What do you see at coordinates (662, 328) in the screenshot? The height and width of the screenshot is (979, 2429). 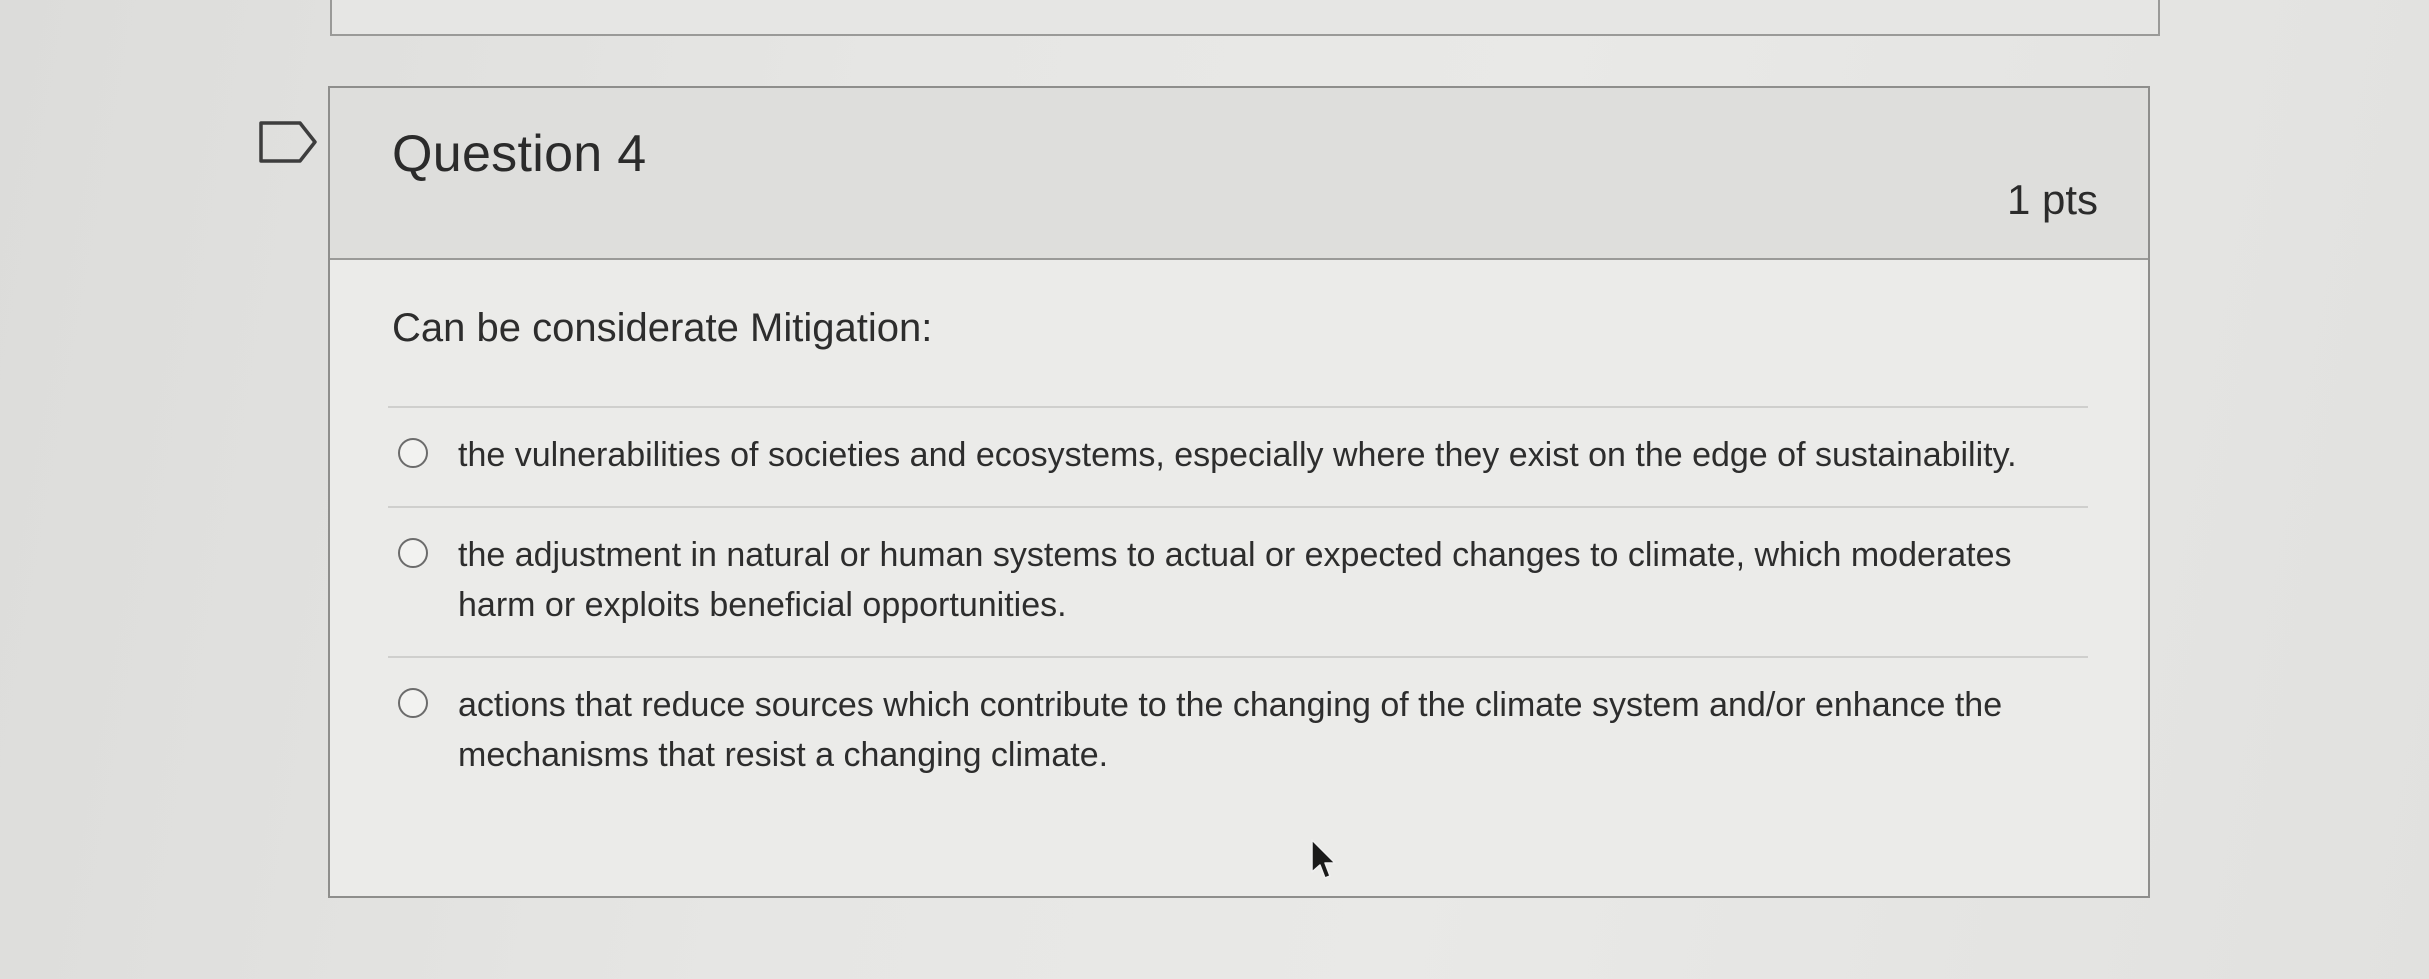 I see `question-prompt: Can be considerate Mitigation:` at bounding box center [662, 328].